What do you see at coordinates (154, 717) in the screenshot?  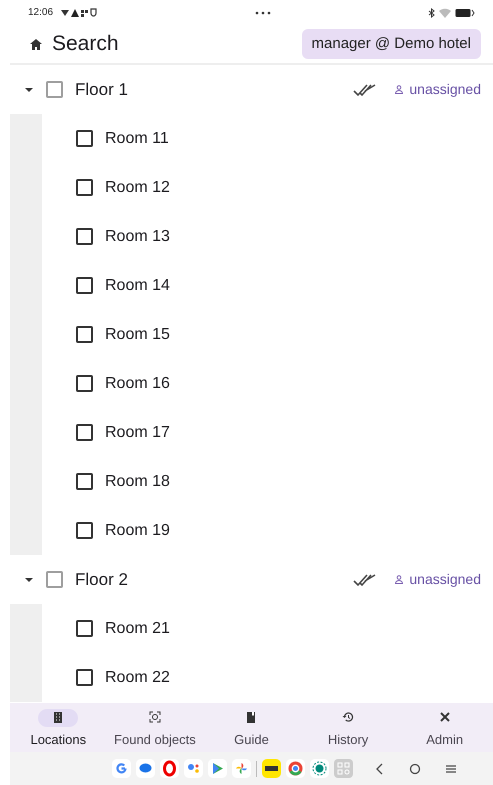 I see `scan-icon` at bounding box center [154, 717].